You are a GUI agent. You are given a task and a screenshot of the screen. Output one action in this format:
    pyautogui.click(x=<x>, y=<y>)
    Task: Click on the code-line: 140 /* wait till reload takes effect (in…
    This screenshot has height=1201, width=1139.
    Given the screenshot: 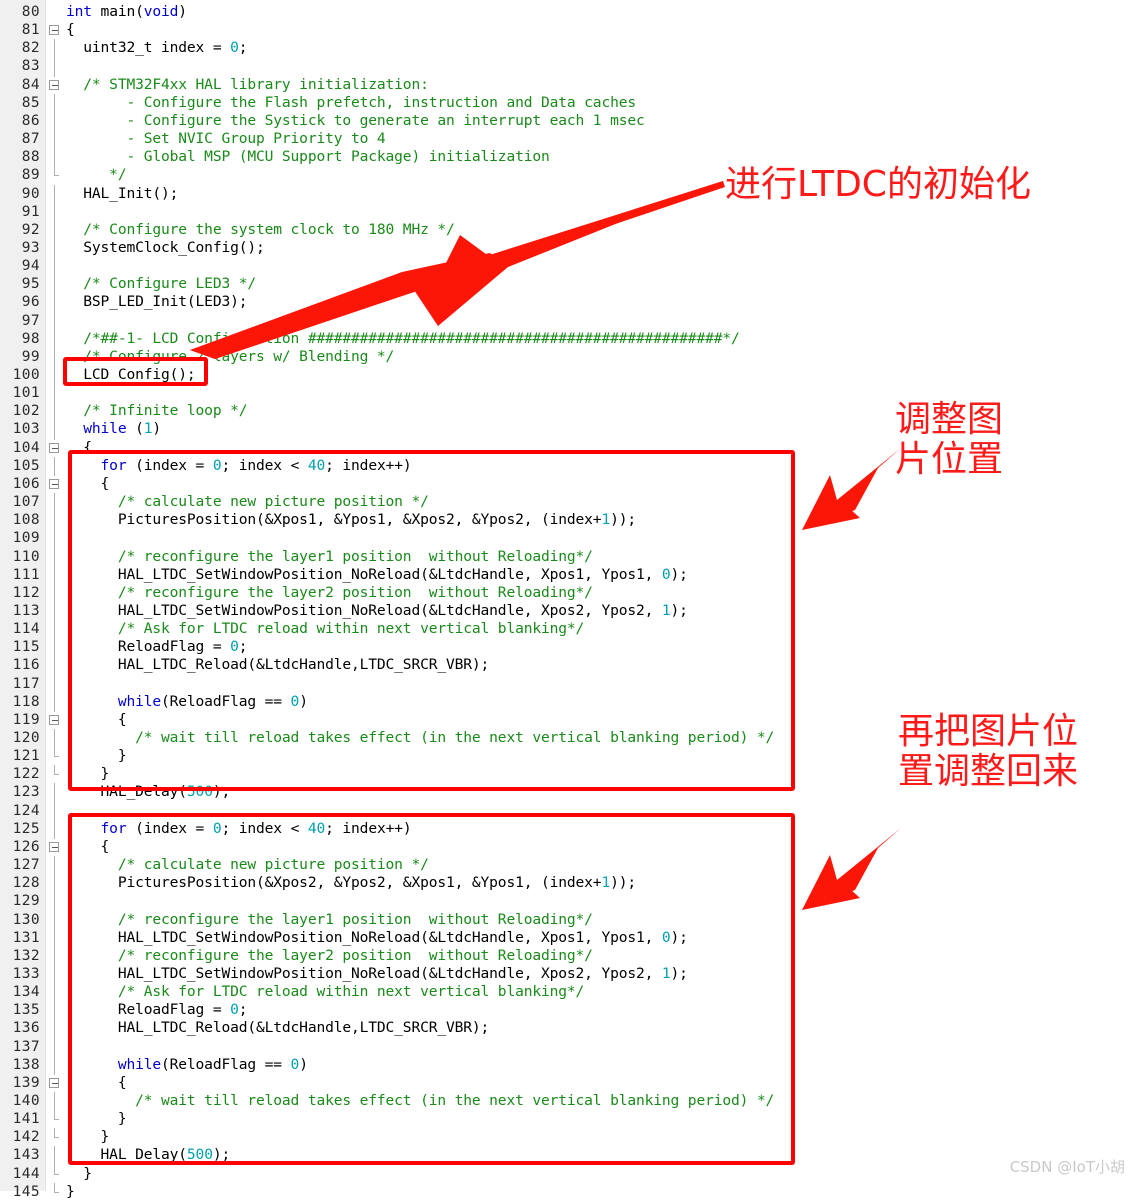 What is the action you would take?
    pyautogui.click(x=569, y=1101)
    